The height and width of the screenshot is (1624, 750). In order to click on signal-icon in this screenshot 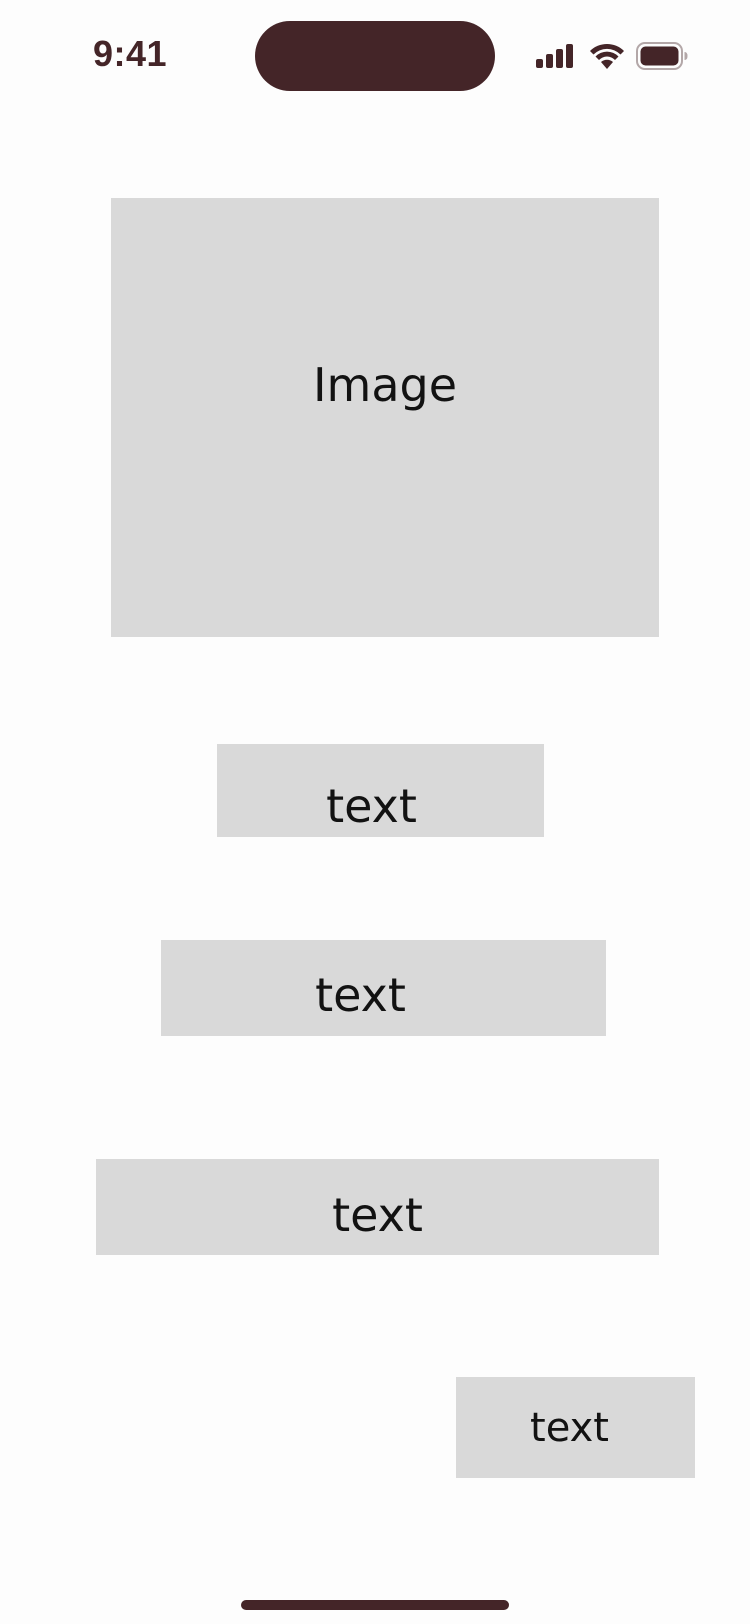, I will do `click(556, 56)`.